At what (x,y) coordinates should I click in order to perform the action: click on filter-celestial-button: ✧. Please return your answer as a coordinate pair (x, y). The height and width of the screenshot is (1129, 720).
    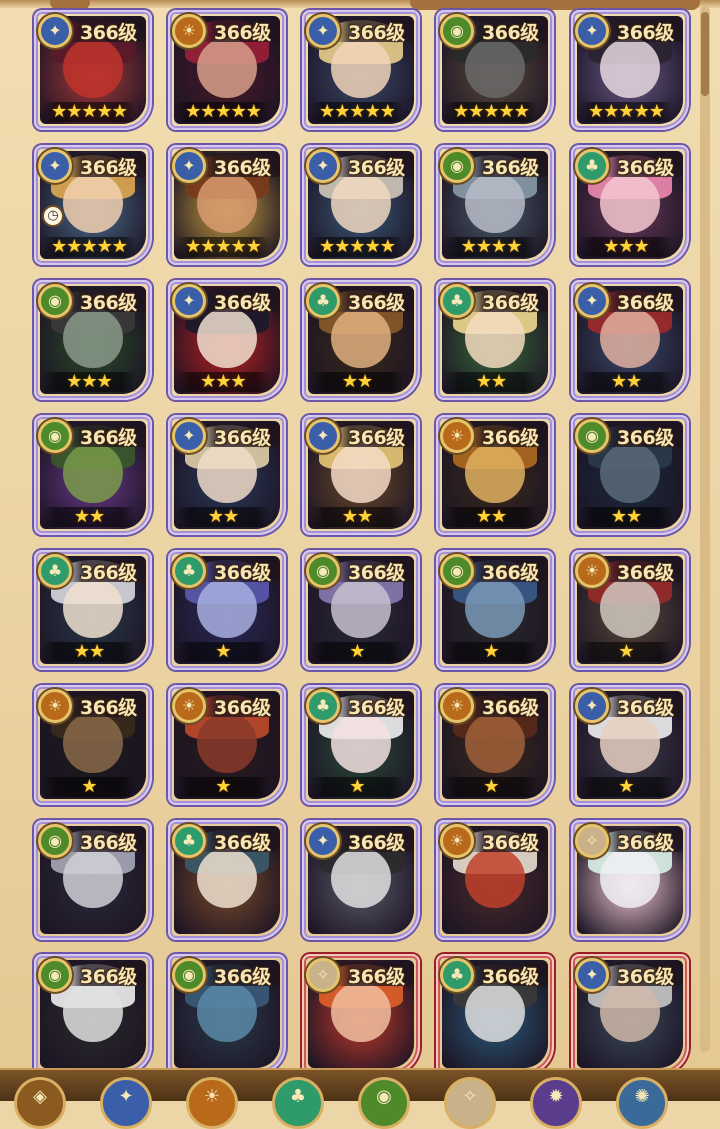
    Looking at the image, I should click on (470, 1103).